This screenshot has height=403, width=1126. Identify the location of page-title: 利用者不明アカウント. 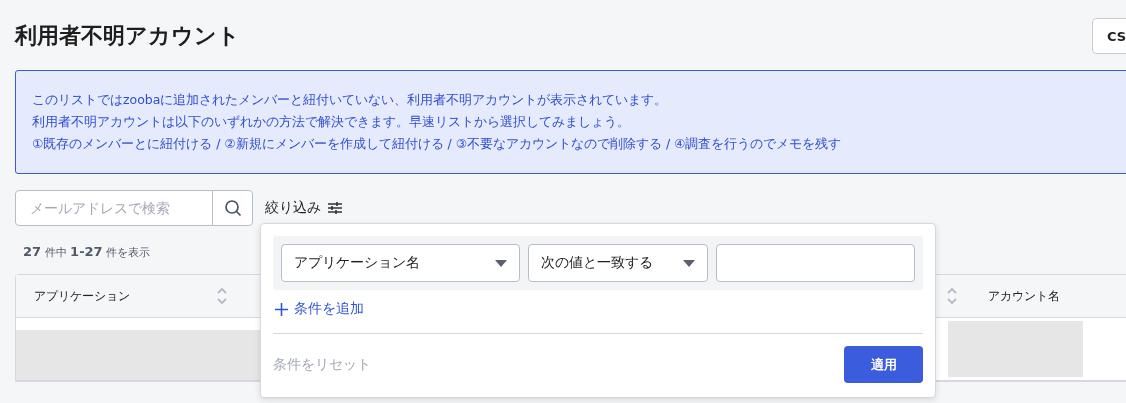
(127, 36).